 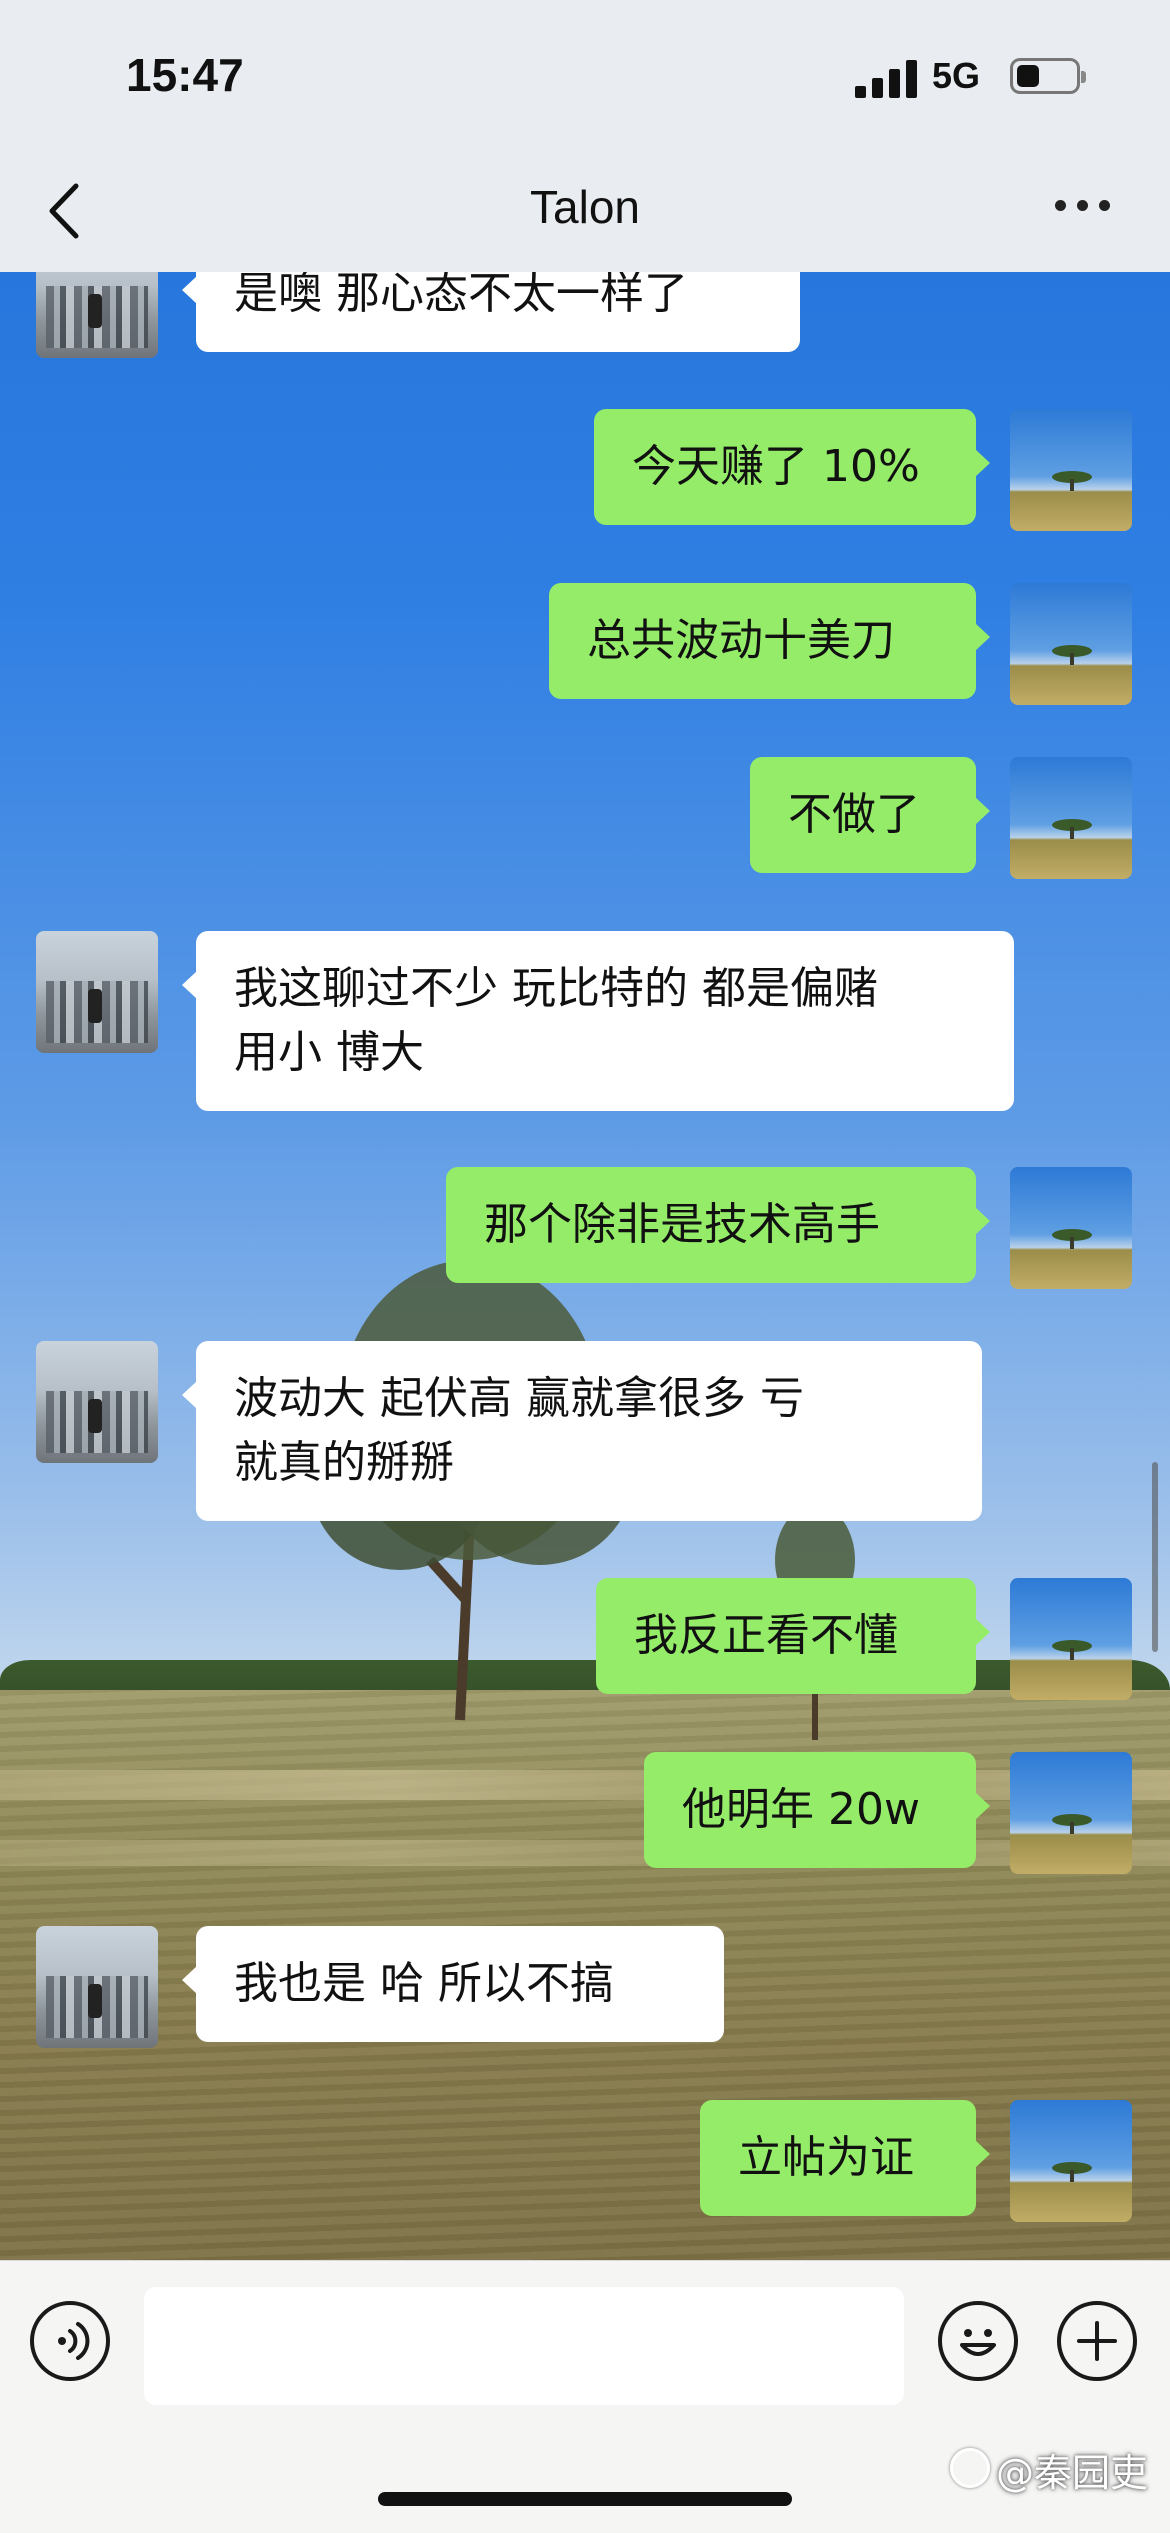 I want to click on chat-header: Talon, so click(x=585, y=211).